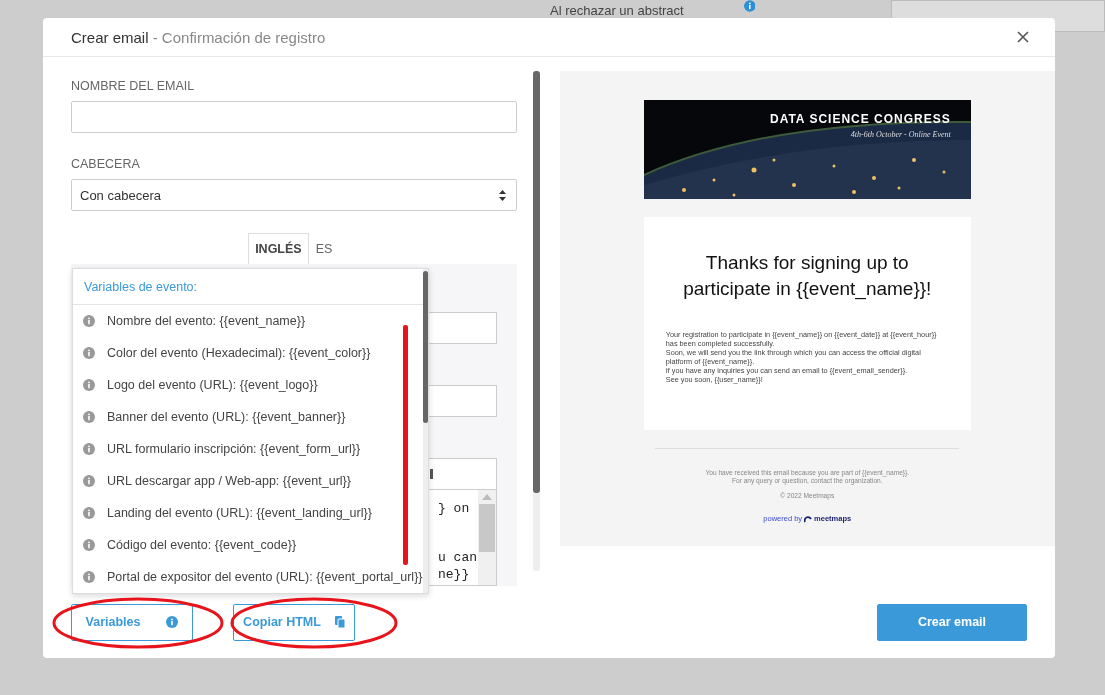 This screenshot has height=695, width=1105. What do you see at coordinates (807, 276) in the screenshot?
I see `email-heading: Thanks for signing up to participate in {{event_name}}!` at bounding box center [807, 276].